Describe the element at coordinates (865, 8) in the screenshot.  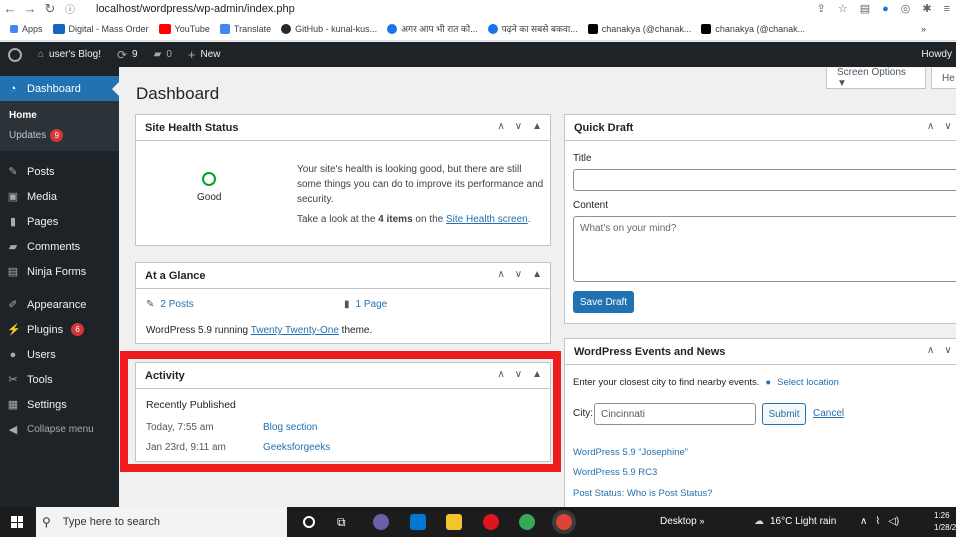
I see `reader-icon: ▤` at that location.